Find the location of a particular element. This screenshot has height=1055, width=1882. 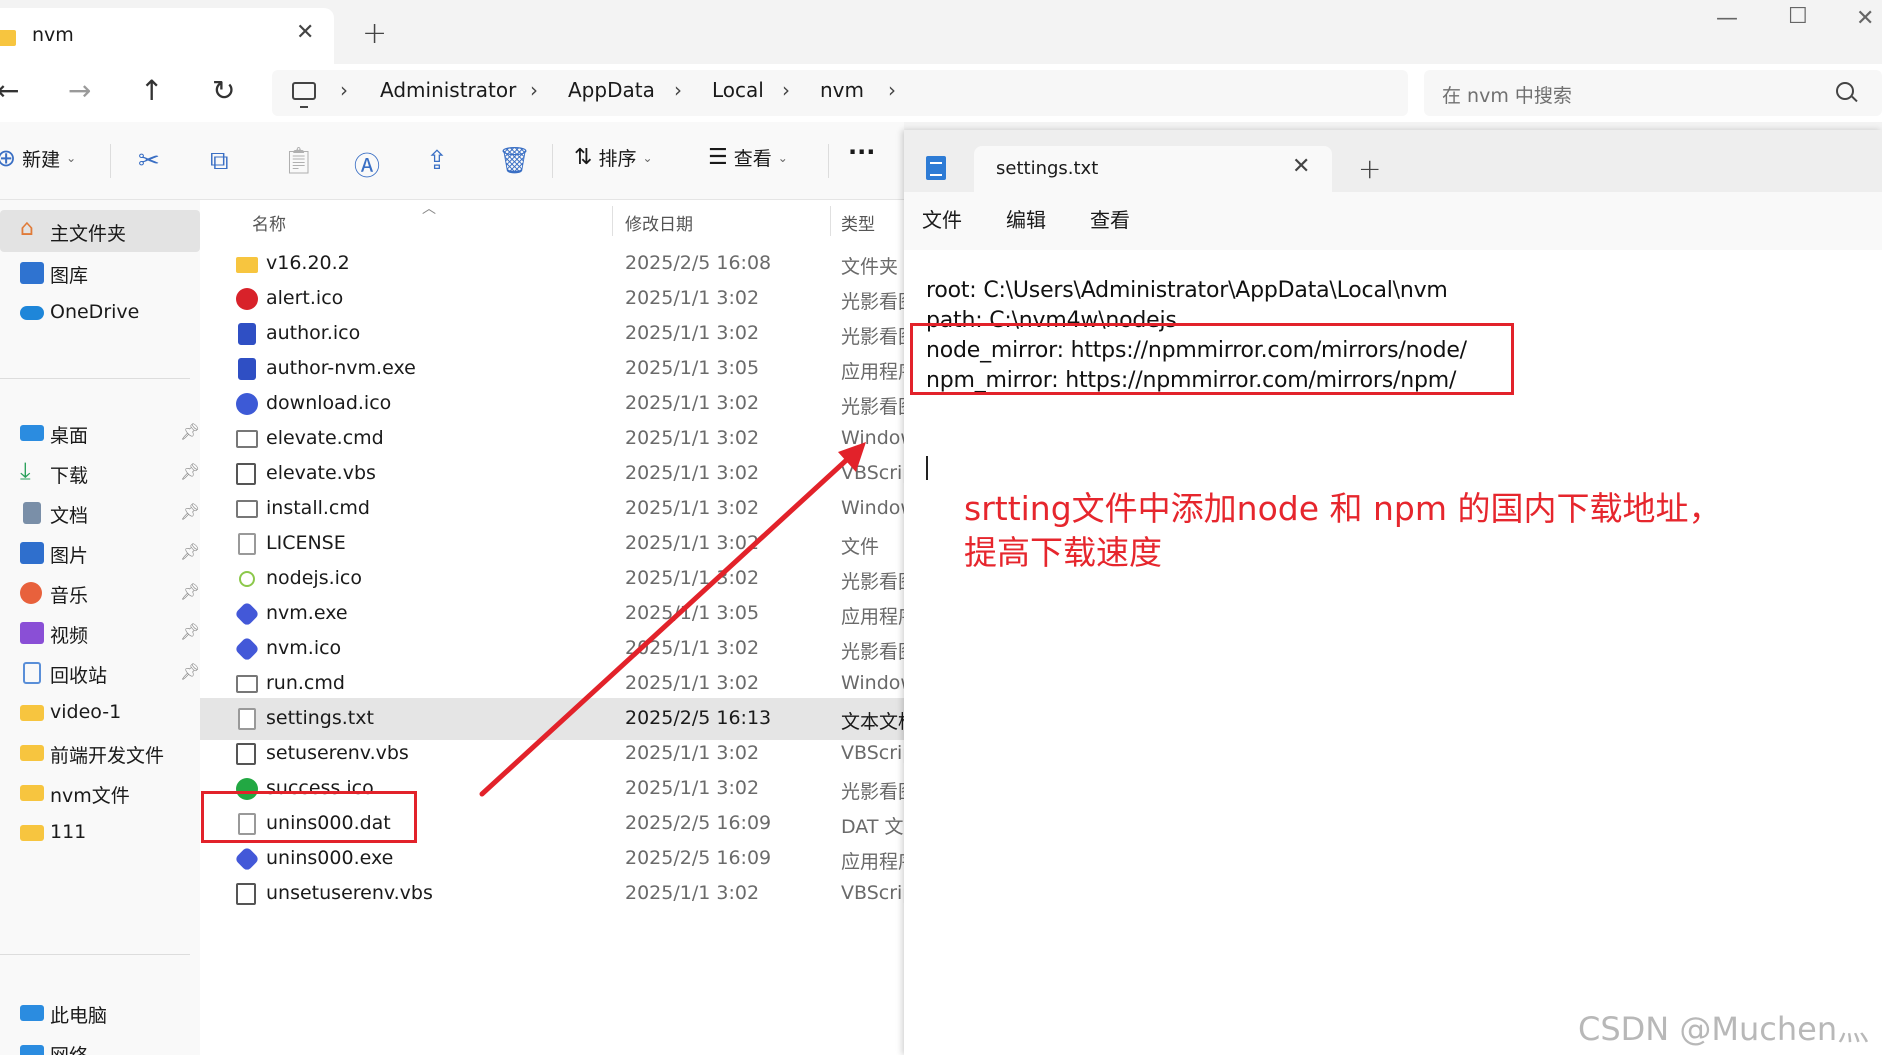

column-header-name: 名称 is located at coordinates (269, 222).